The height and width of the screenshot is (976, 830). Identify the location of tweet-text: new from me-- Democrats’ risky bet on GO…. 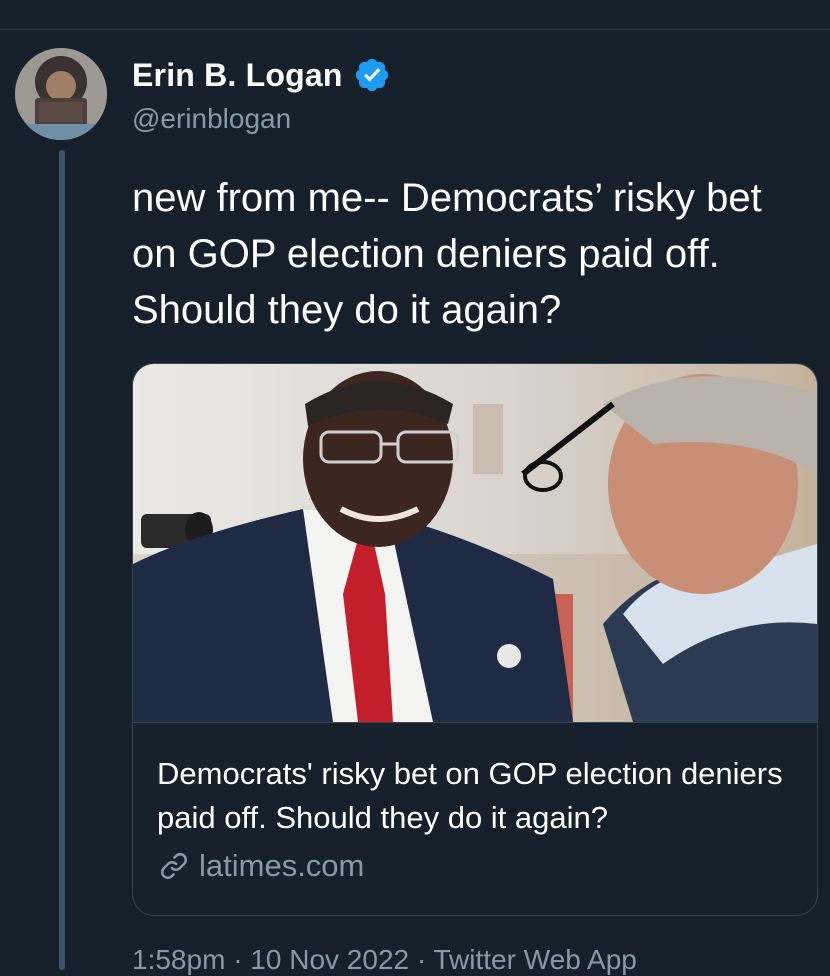
(447, 254).